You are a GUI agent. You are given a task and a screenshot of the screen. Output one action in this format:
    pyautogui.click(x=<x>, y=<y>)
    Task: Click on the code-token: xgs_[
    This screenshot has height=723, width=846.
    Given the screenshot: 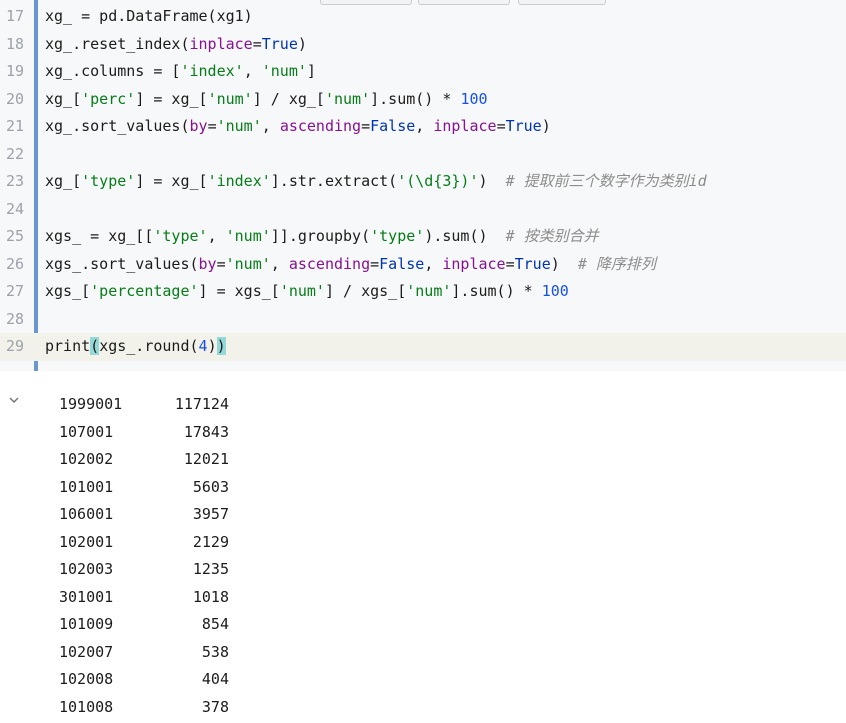 What is the action you would take?
    pyautogui.click(x=68, y=291)
    